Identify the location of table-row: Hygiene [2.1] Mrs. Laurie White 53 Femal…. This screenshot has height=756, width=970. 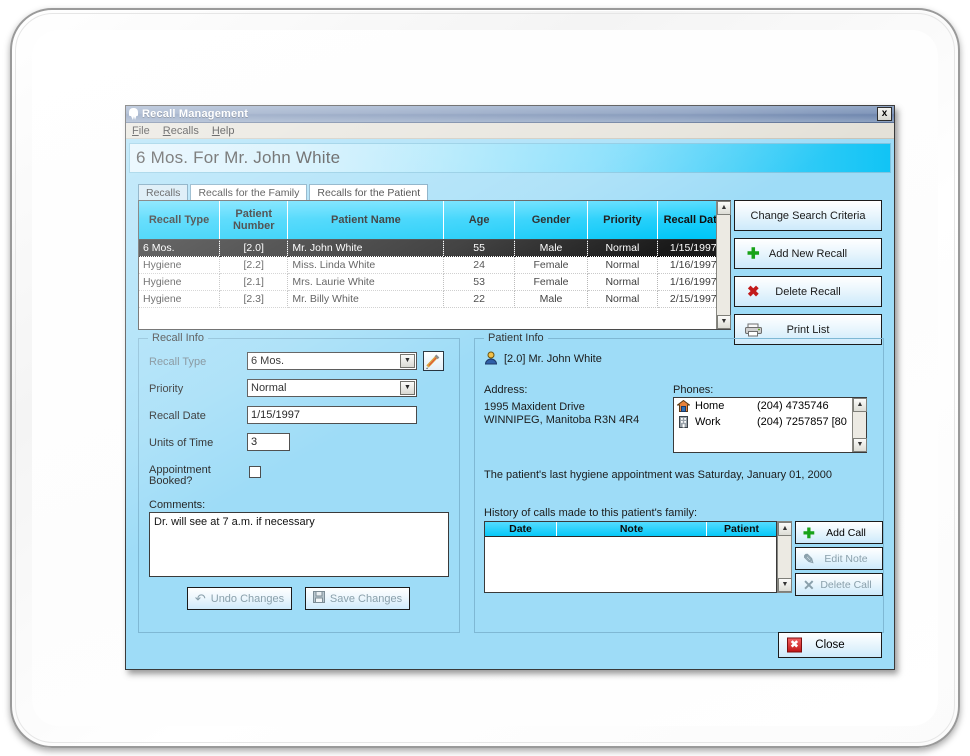
(435, 282).